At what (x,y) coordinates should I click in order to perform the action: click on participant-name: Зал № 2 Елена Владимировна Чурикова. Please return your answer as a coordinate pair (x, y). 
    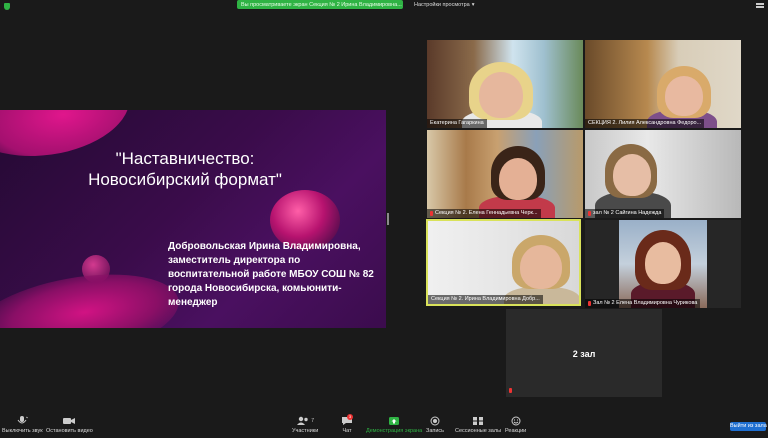
    Looking at the image, I should click on (643, 303).